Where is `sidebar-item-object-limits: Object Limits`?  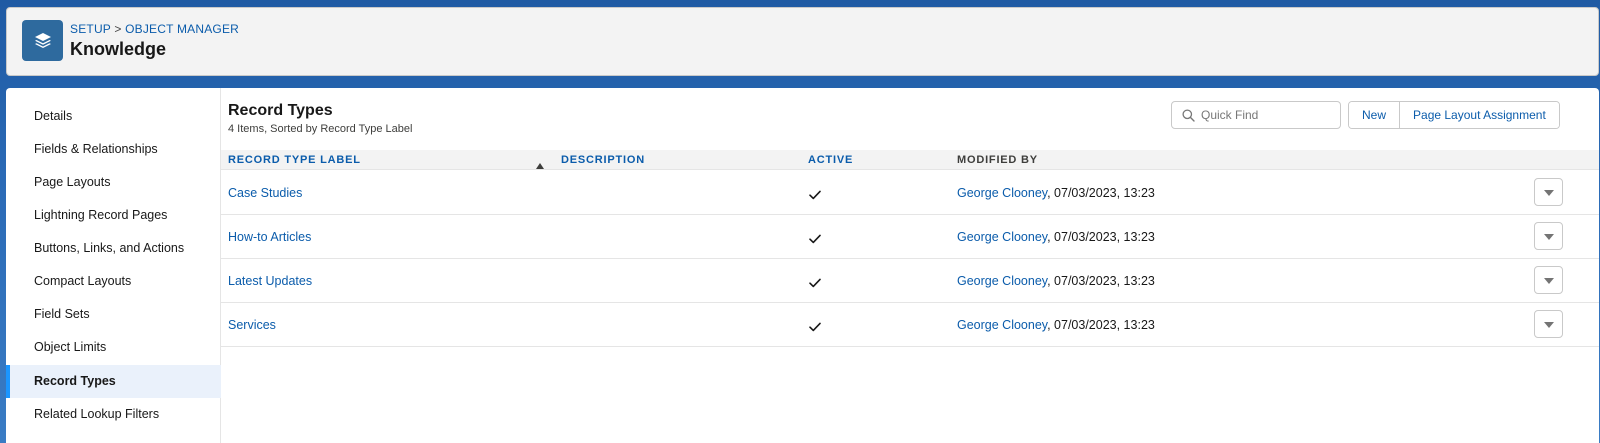
sidebar-item-object-limits: Object Limits is located at coordinates (113, 347).